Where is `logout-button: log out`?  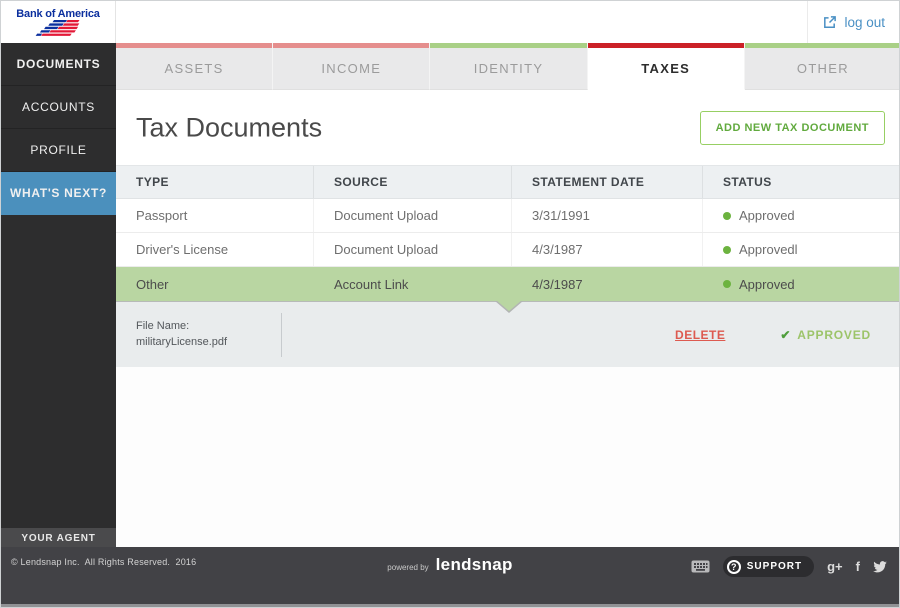
logout-button: log out is located at coordinates (853, 22).